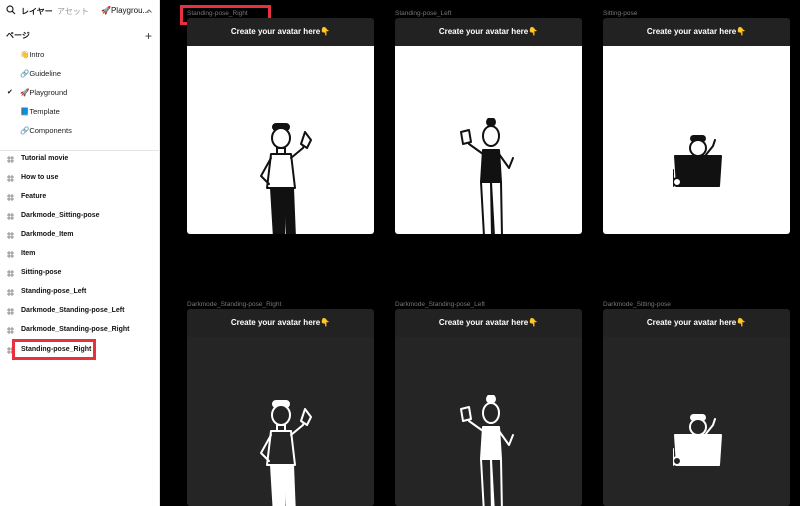  What do you see at coordinates (80, 150) in the screenshot?
I see `sidebar-divider` at bounding box center [80, 150].